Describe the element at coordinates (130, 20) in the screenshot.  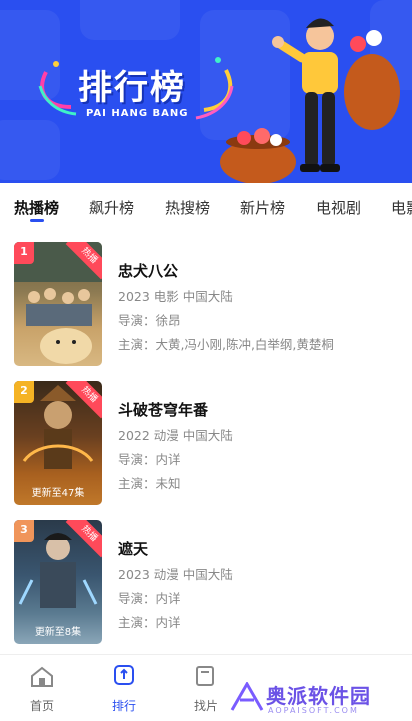
I see `banner-tile` at that location.